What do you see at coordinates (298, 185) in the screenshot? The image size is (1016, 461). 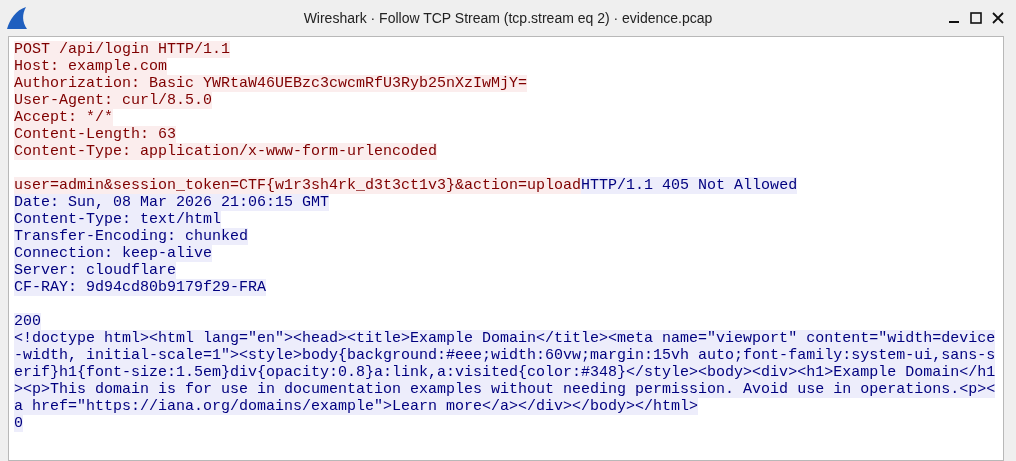 I see `client-stream-text: user=admin&session_token=CTF{w1r3sh4rk_d3t3ct1v3}&action=upload` at bounding box center [298, 185].